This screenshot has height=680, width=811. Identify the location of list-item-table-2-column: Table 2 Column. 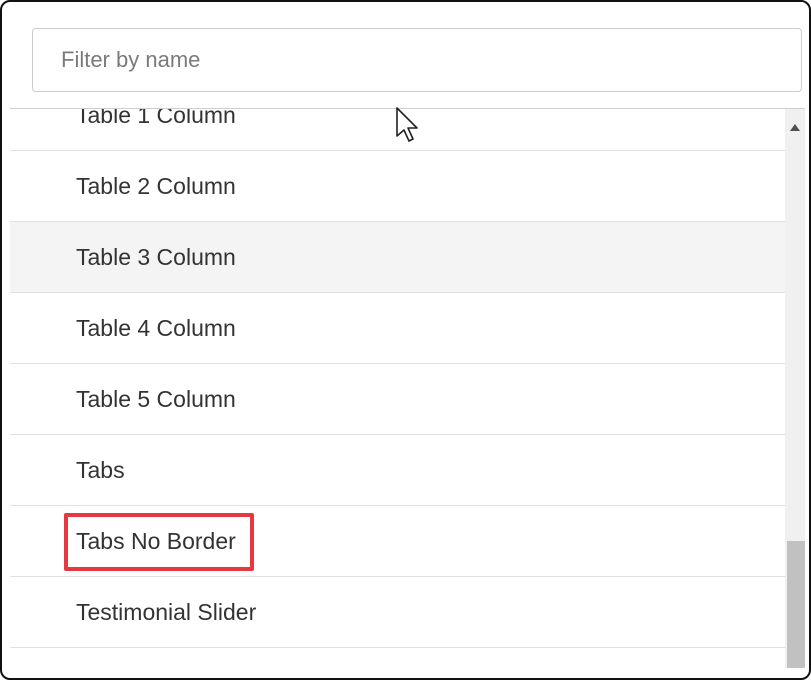
(397, 186).